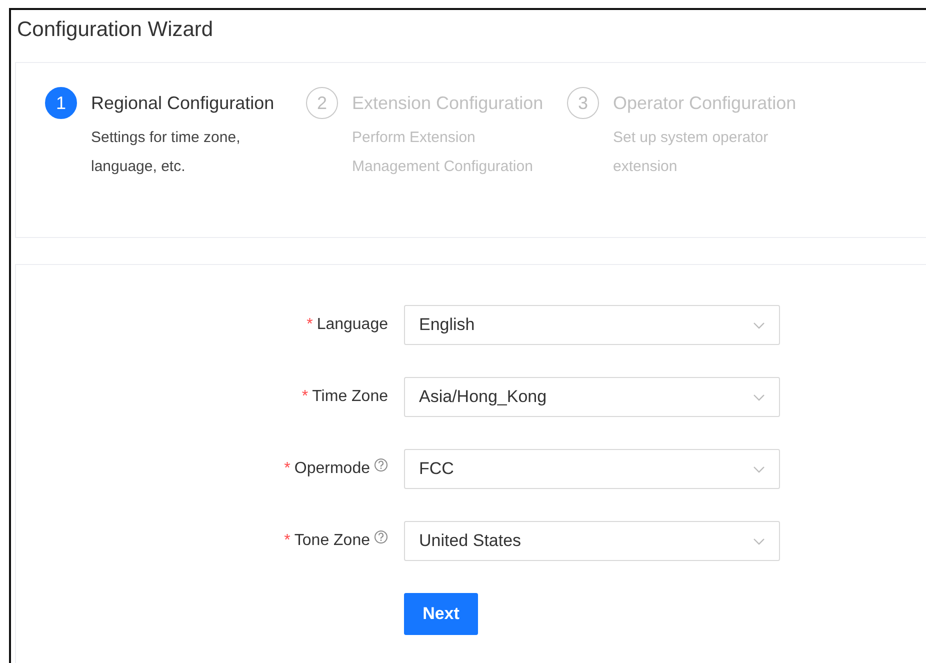 The width and height of the screenshot is (926, 663). What do you see at coordinates (332, 469) in the screenshot?
I see `field-label: Opermode` at bounding box center [332, 469].